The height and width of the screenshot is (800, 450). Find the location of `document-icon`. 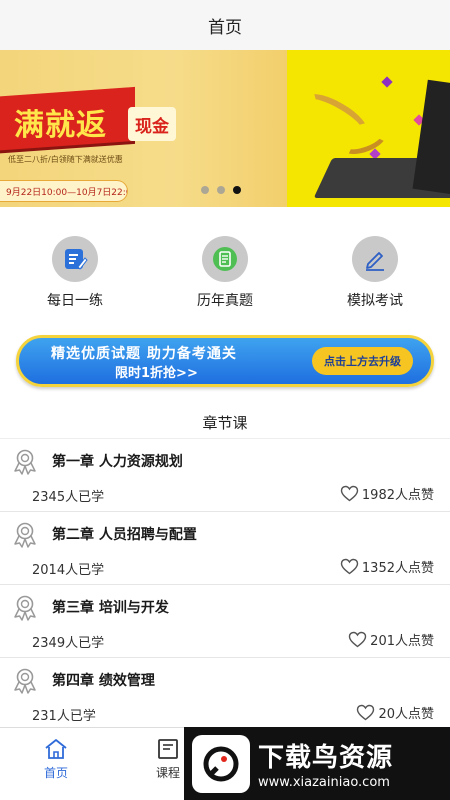

document-icon is located at coordinates (225, 259).